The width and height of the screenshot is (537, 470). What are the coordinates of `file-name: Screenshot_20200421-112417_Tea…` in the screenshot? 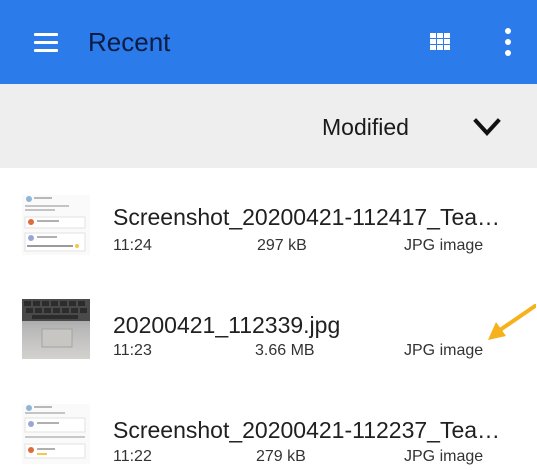 It's located at (307, 217).